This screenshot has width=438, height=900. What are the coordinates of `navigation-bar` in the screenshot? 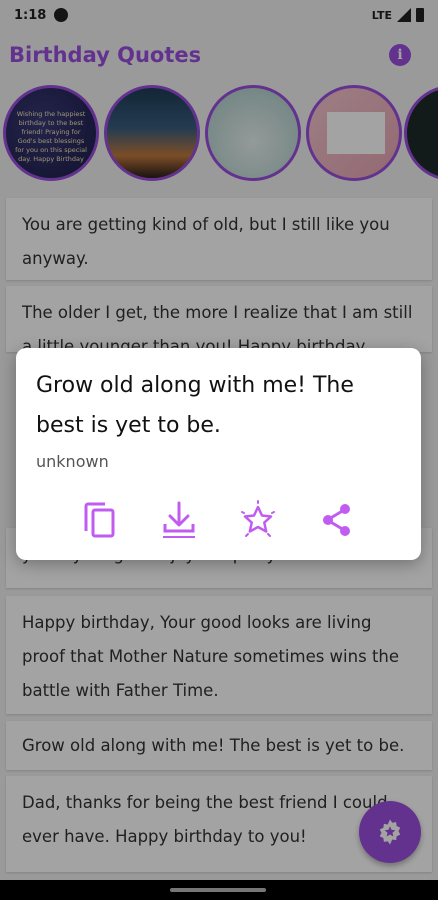 It's located at (219, 890).